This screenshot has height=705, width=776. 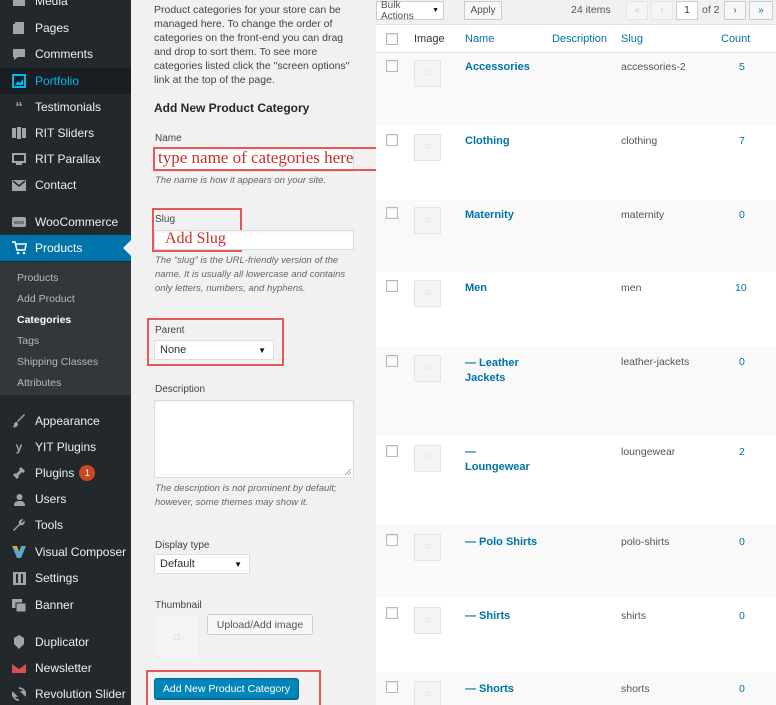 I want to click on parent-select: None ▼, so click(x=214, y=350).